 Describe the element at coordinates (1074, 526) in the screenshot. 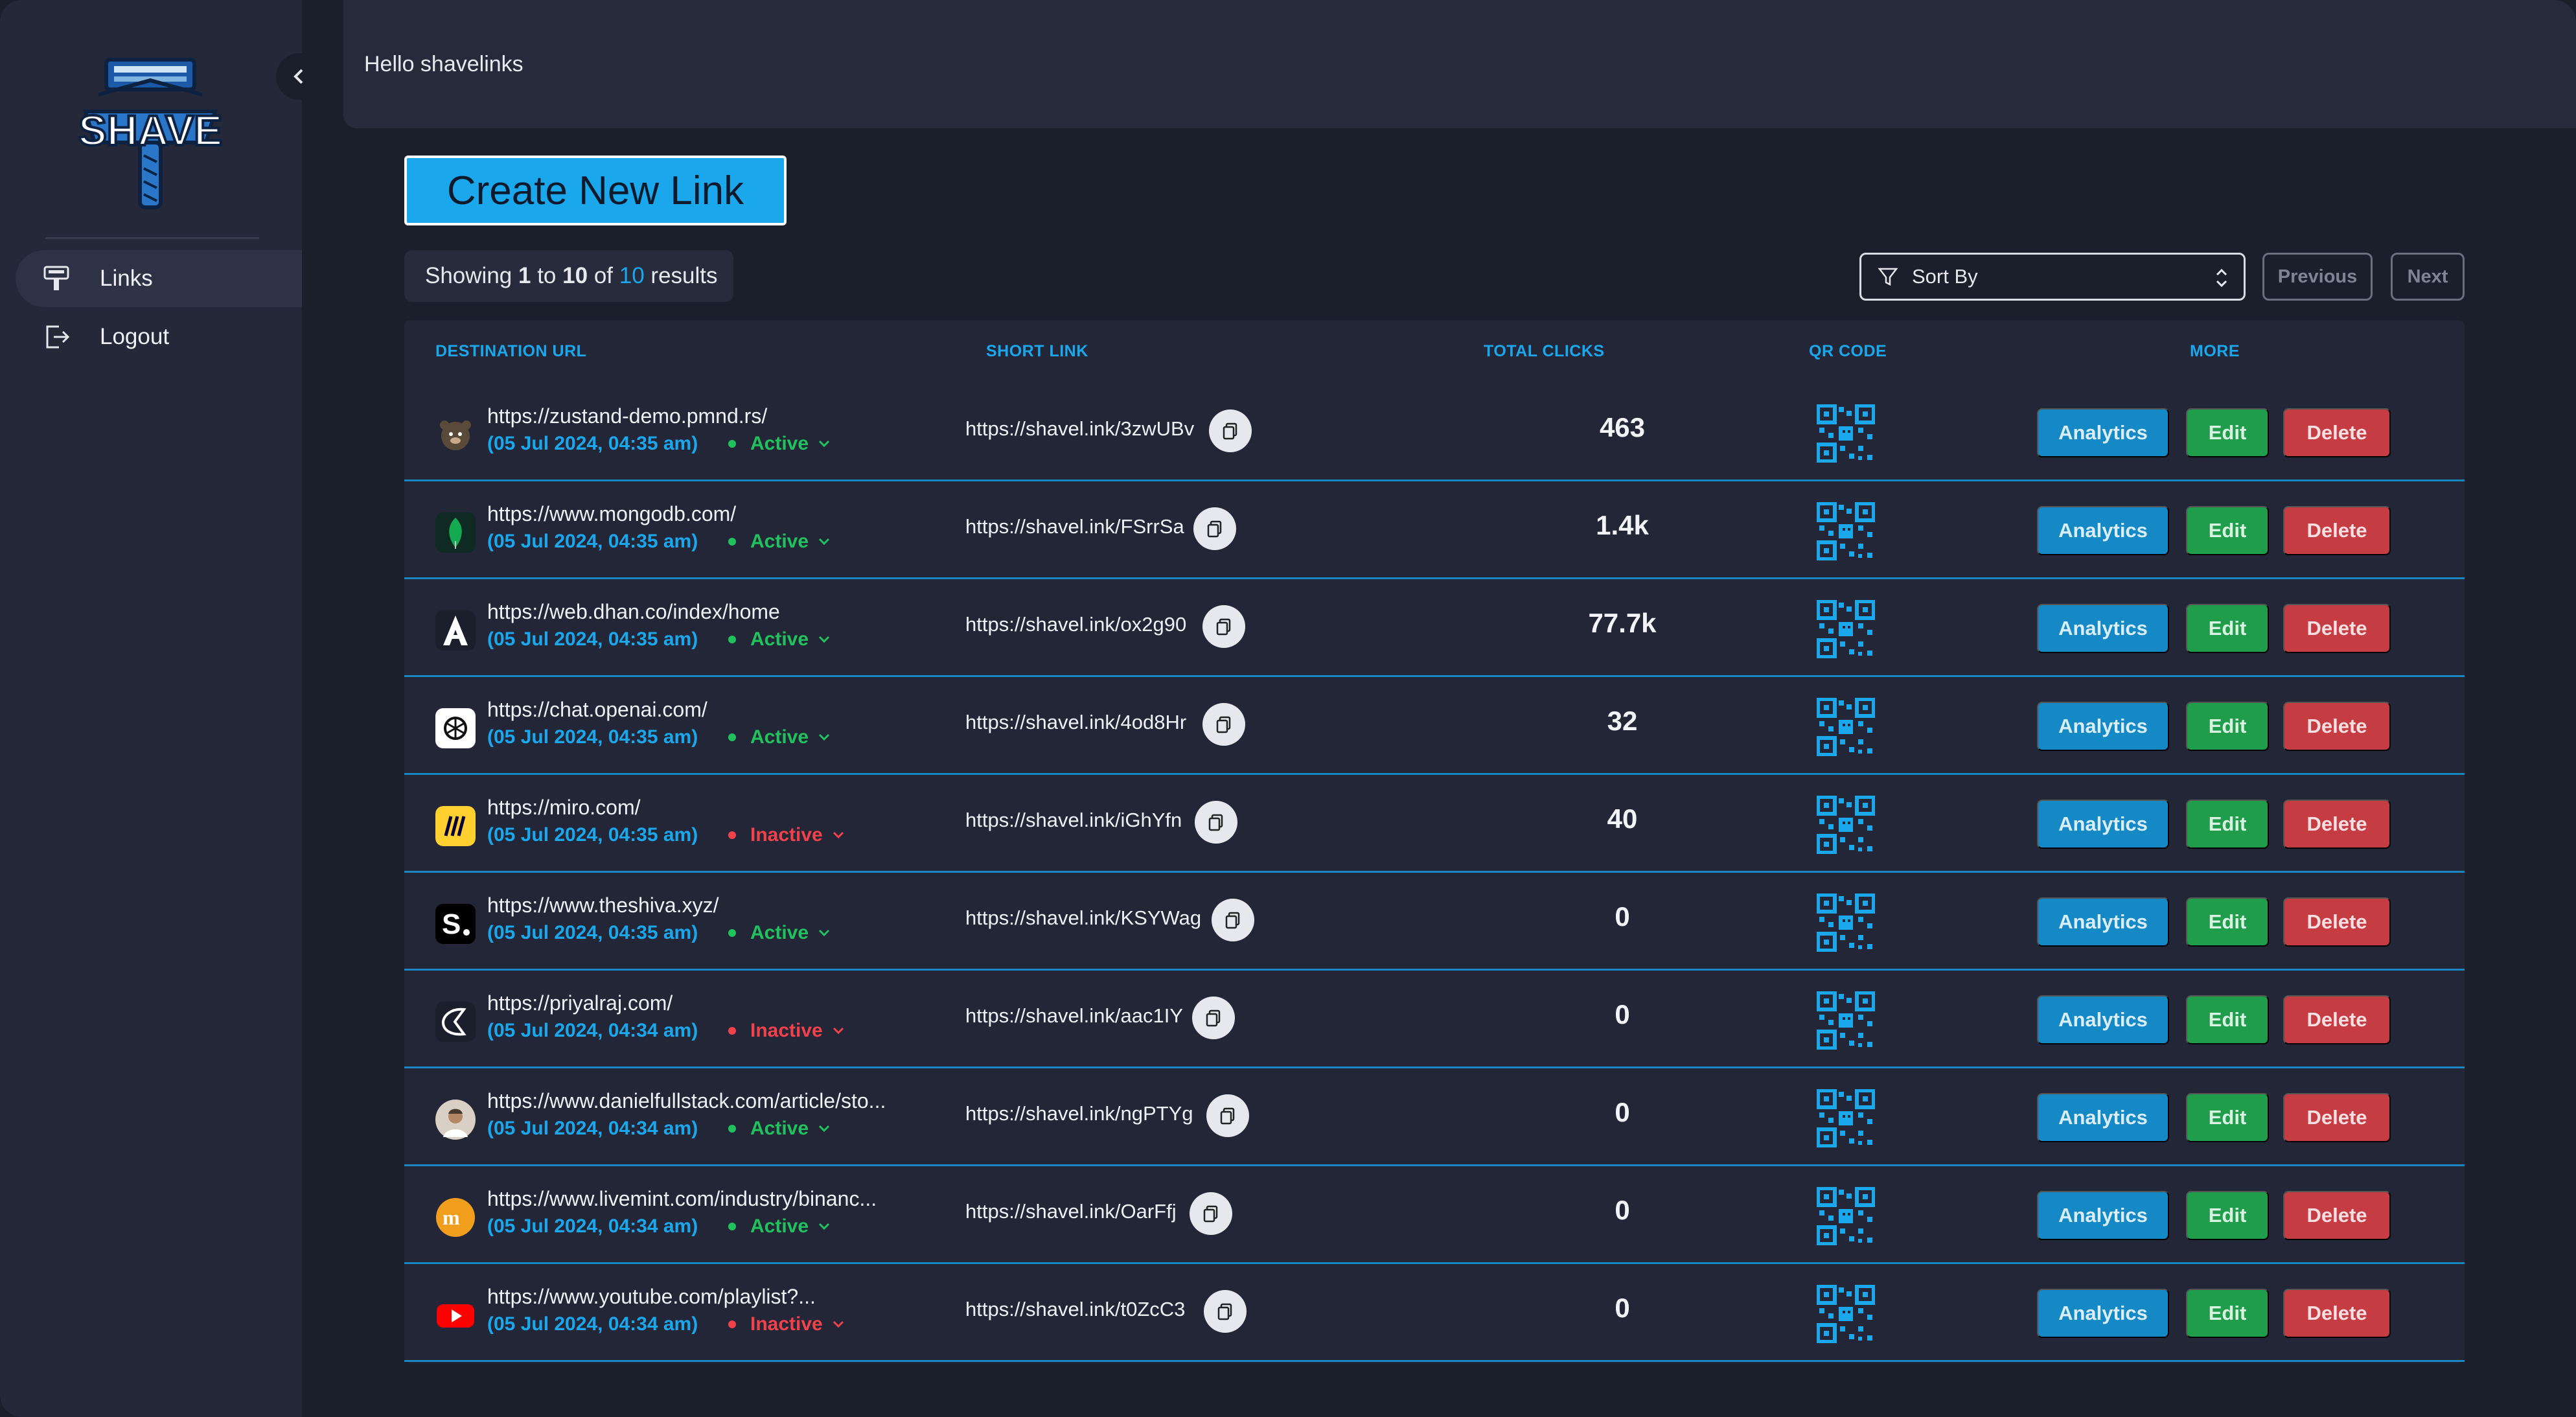

I see `short-link: https://shavel.ink/FSrrSa` at that location.